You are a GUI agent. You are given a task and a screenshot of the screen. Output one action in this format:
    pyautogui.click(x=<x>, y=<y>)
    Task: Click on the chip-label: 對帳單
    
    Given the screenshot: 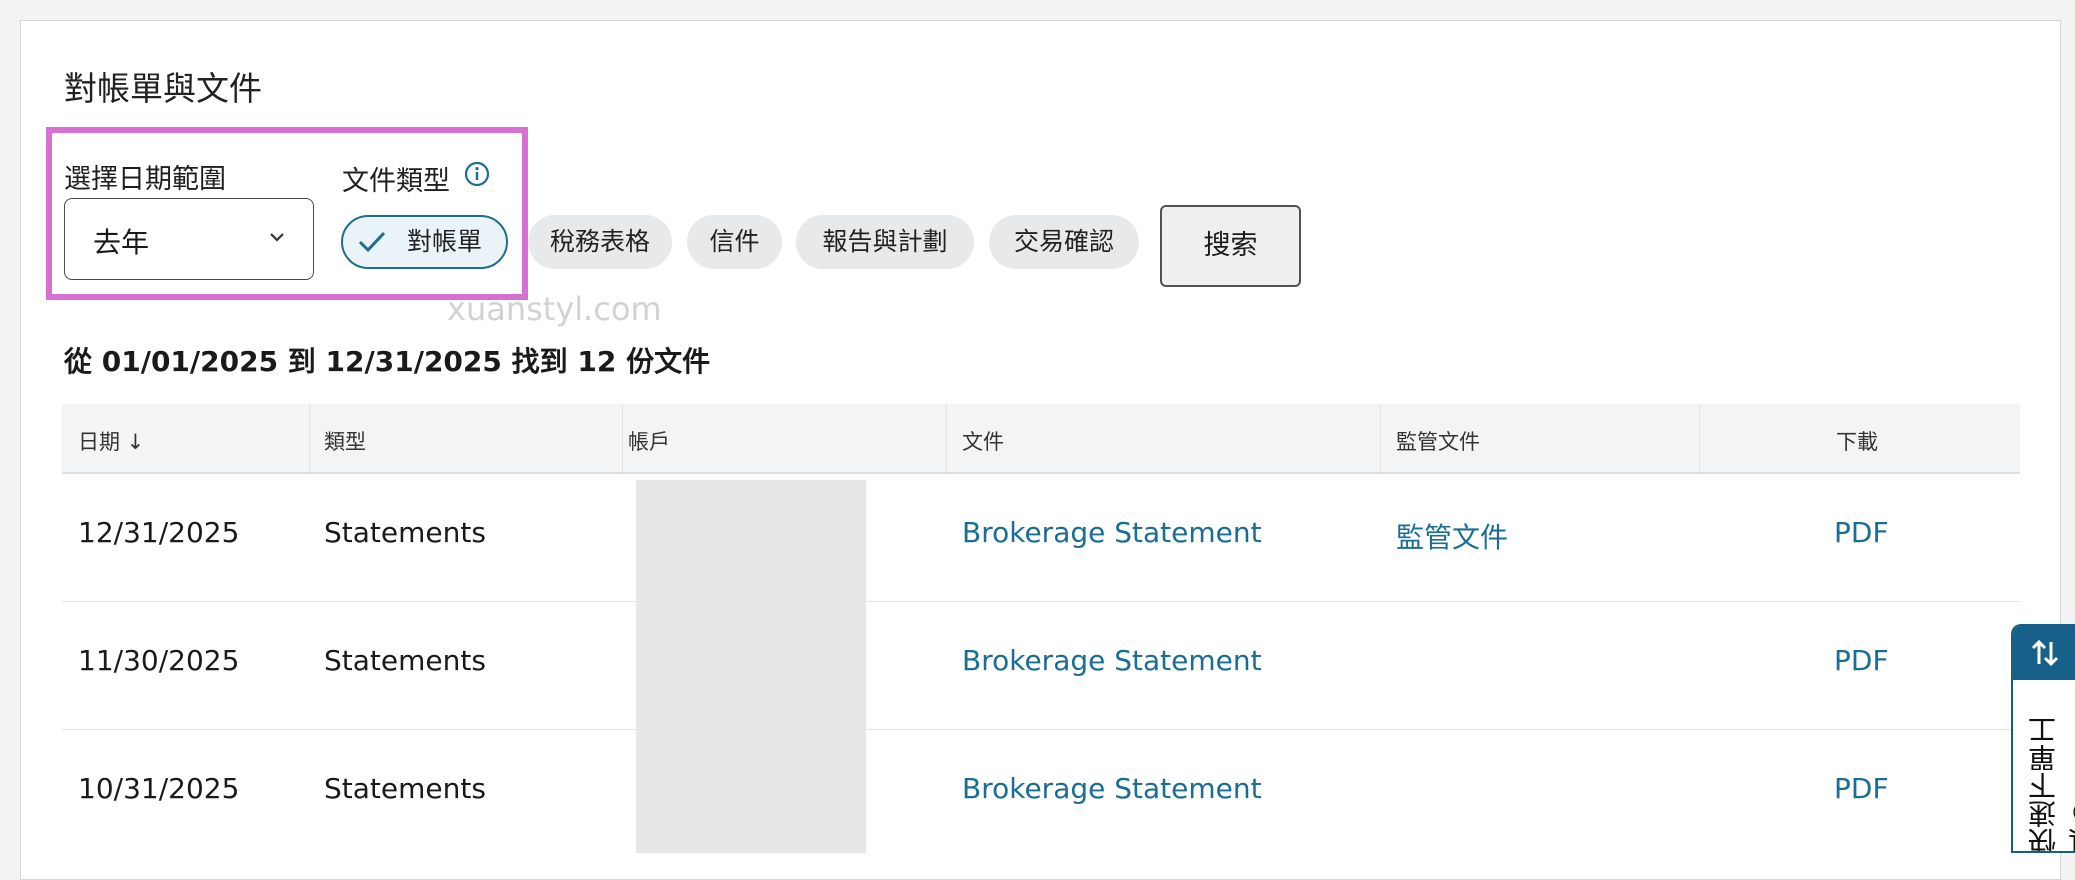 What is the action you would take?
    pyautogui.click(x=445, y=241)
    